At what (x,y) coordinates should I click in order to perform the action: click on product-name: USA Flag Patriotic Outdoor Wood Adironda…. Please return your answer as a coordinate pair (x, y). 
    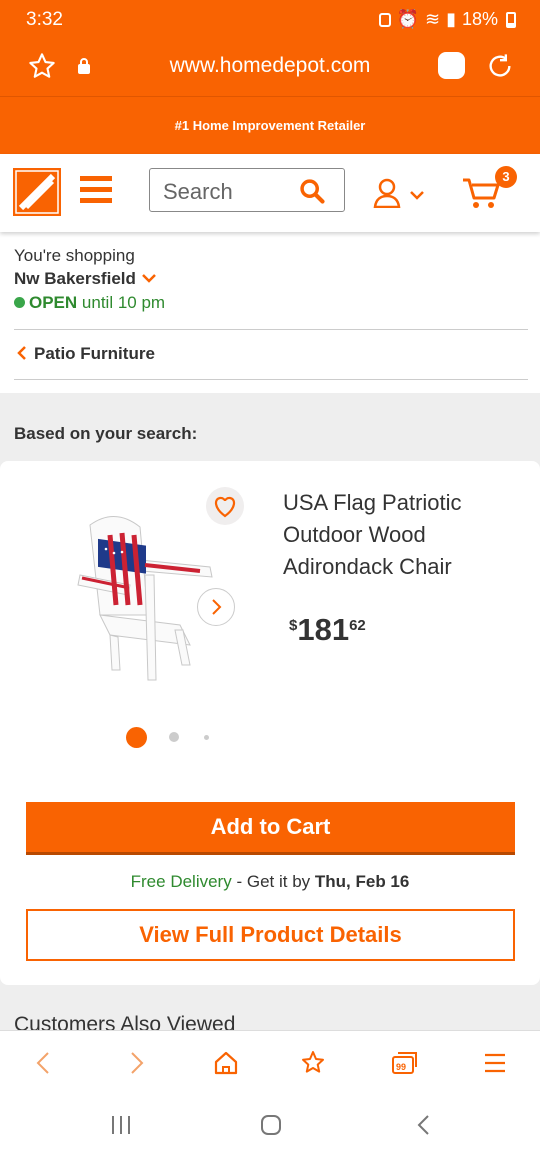
    Looking at the image, I should click on (403, 535).